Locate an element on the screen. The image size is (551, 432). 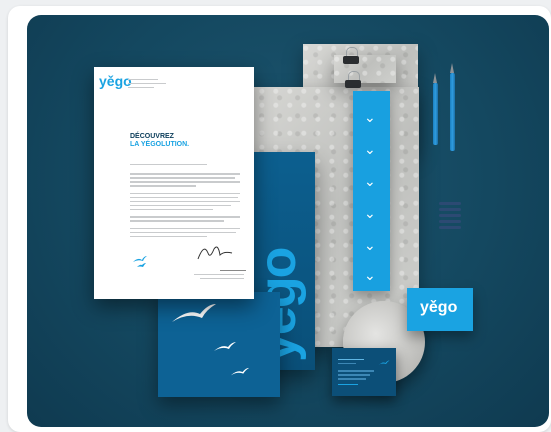
large-gull-icon is located at coordinates (194, 316).